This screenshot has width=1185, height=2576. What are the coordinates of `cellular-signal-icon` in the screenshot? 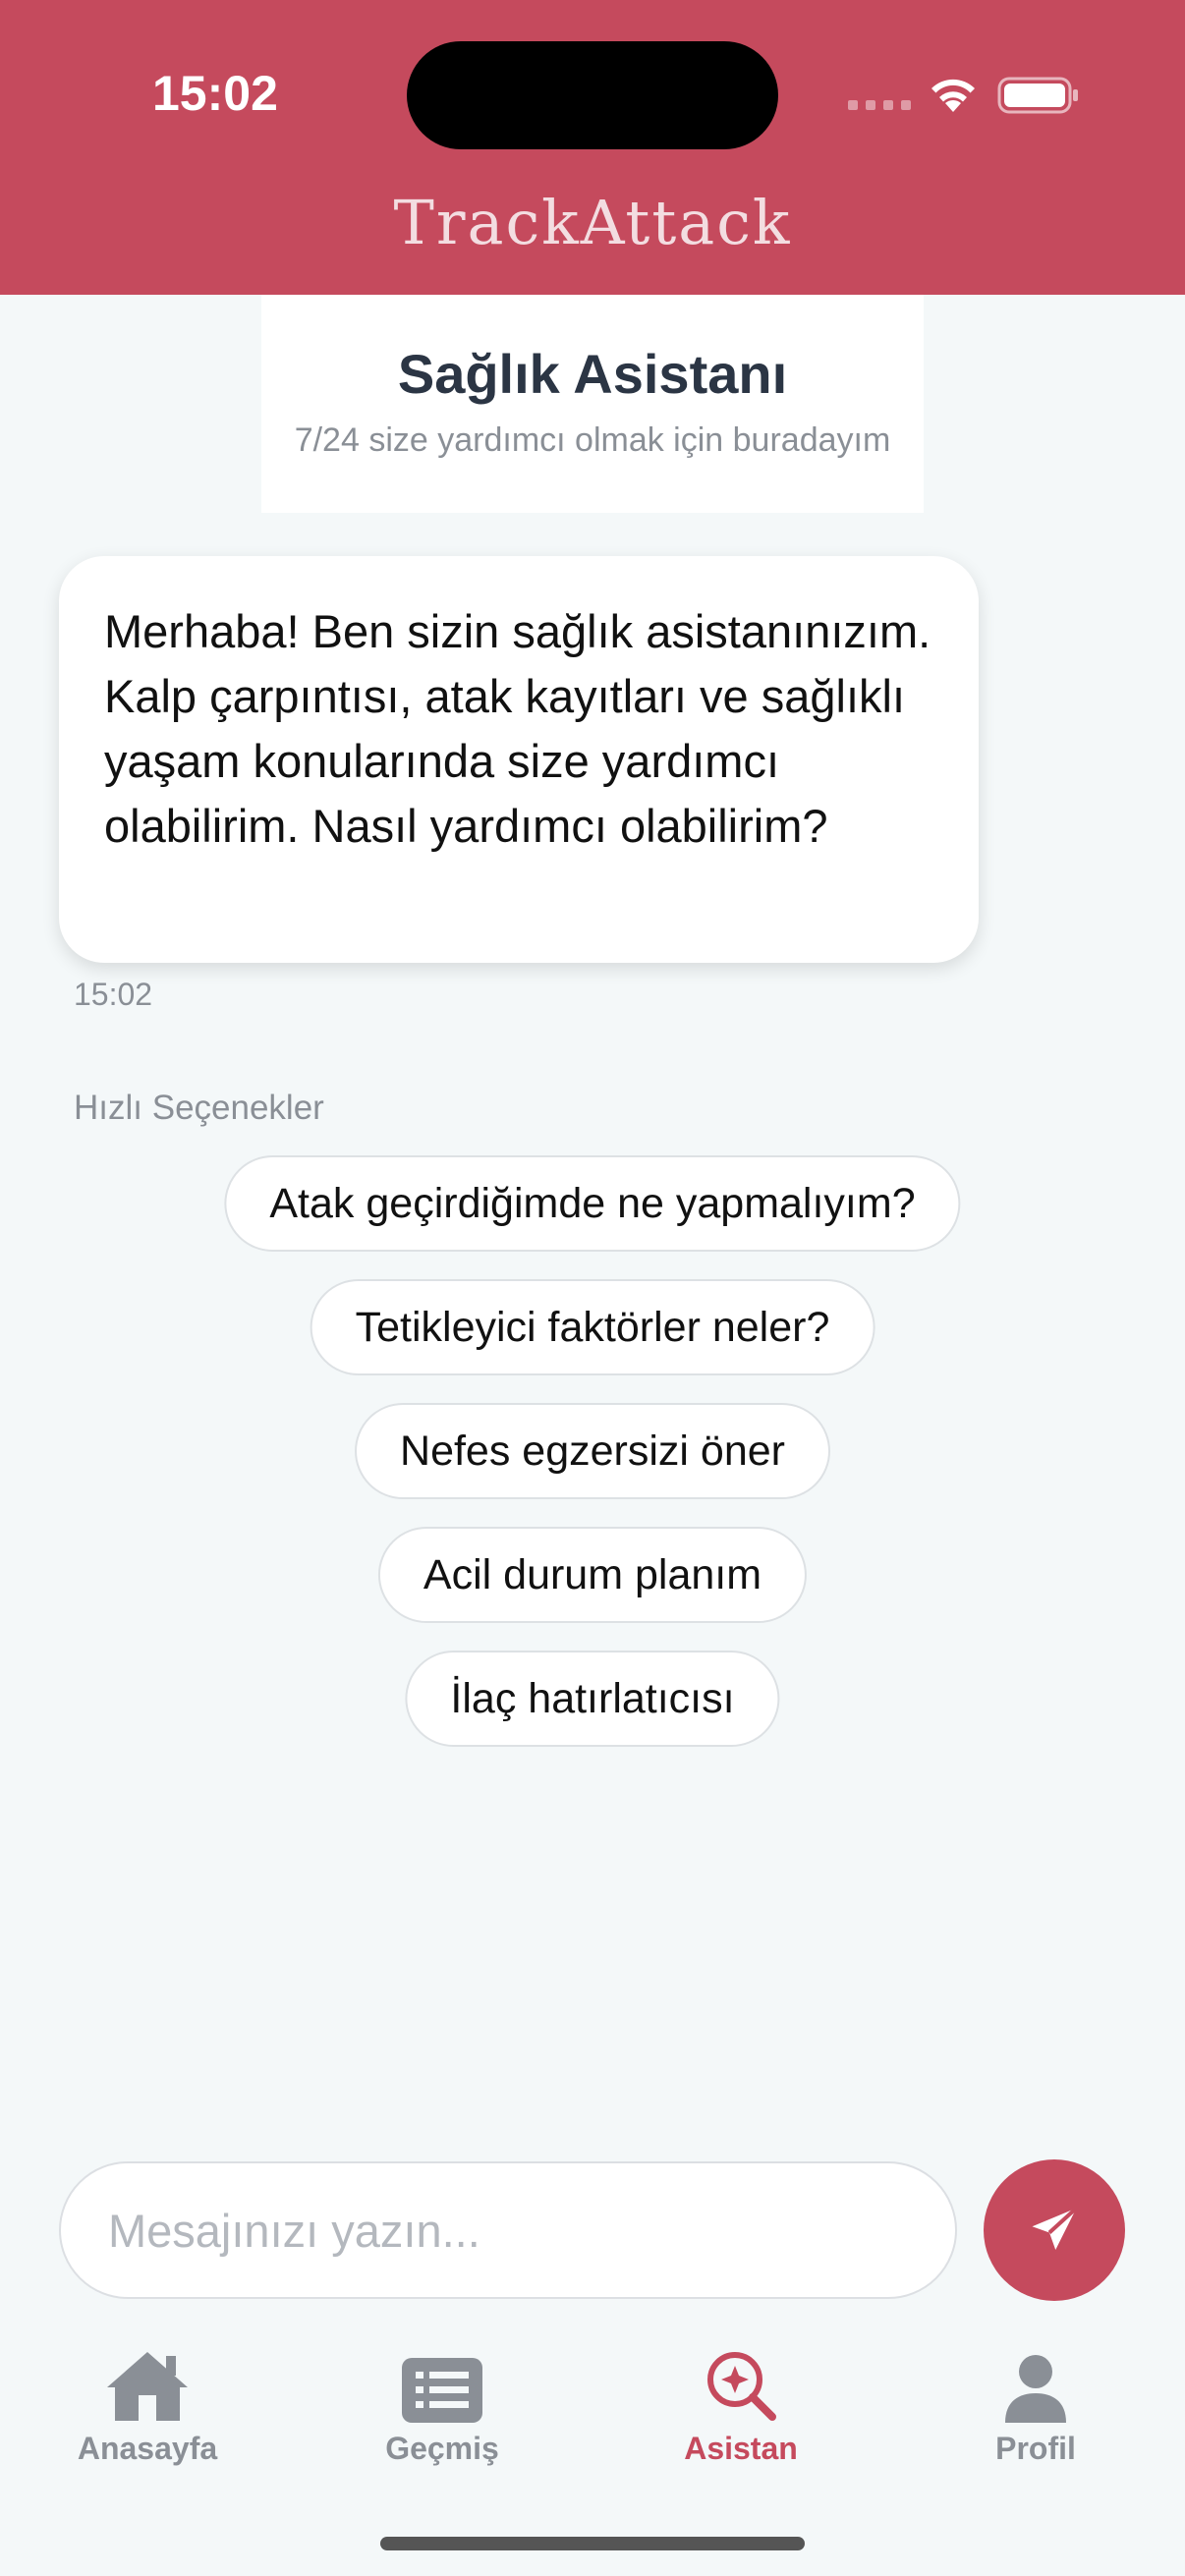 It's located at (880, 105).